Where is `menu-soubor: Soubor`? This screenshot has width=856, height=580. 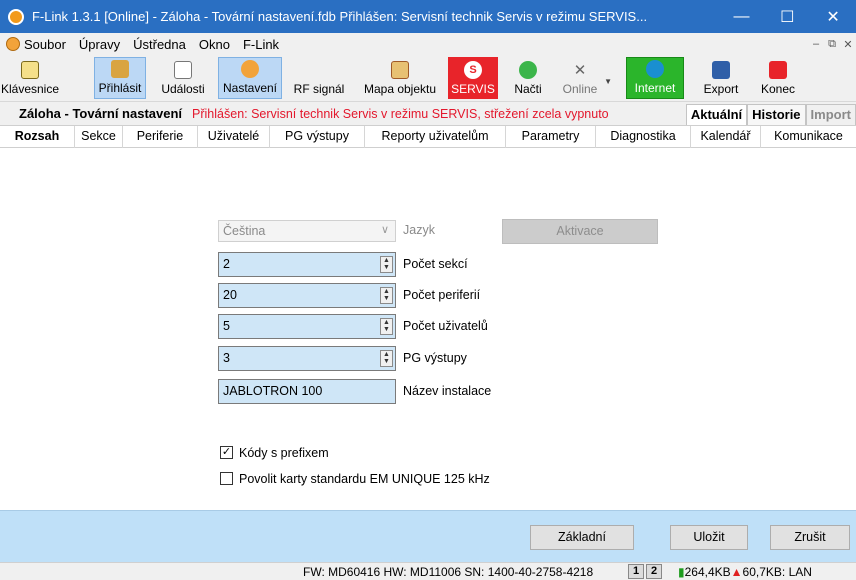 menu-soubor: Soubor is located at coordinates (46, 44).